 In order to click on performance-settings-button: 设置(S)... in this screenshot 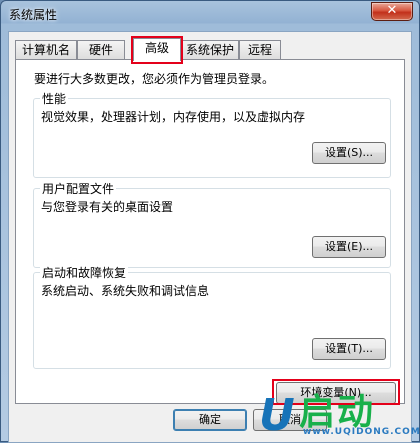, I will do `click(349, 153)`.